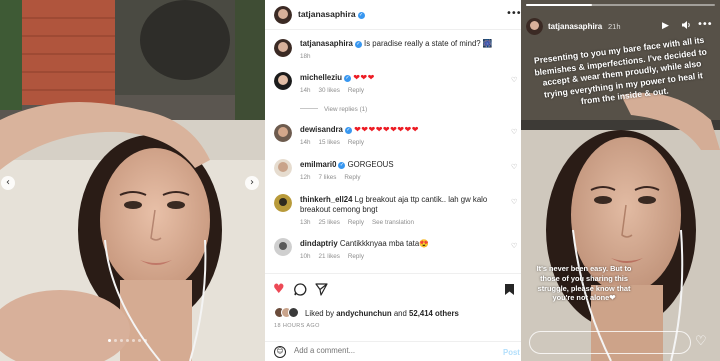 The image size is (720, 361). I want to click on comment-likes: 21 likes, so click(329, 256).